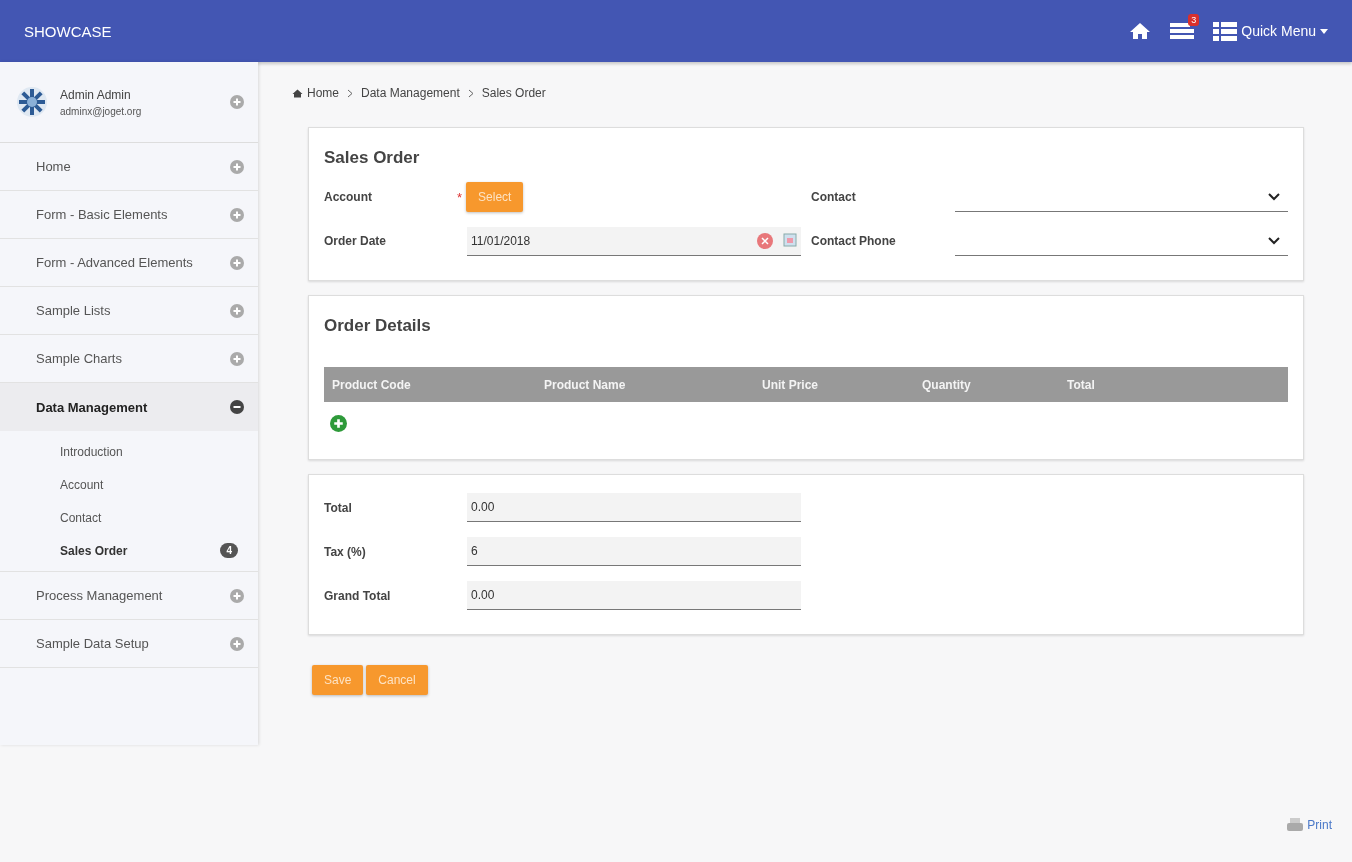 The width and height of the screenshot is (1352, 862). Describe the element at coordinates (338, 507) in the screenshot. I see `field-label: Total` at that location.